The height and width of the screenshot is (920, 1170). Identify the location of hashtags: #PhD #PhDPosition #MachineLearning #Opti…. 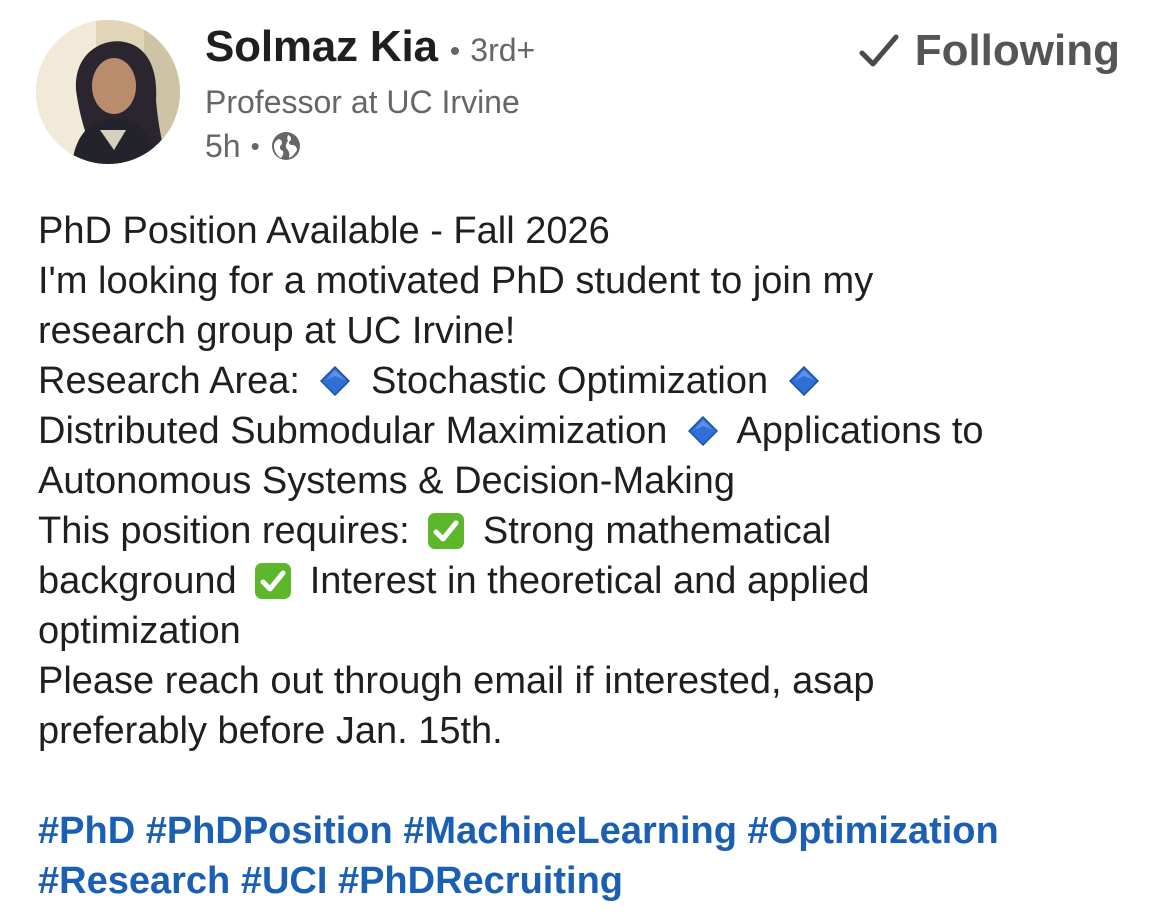
(593, 856).